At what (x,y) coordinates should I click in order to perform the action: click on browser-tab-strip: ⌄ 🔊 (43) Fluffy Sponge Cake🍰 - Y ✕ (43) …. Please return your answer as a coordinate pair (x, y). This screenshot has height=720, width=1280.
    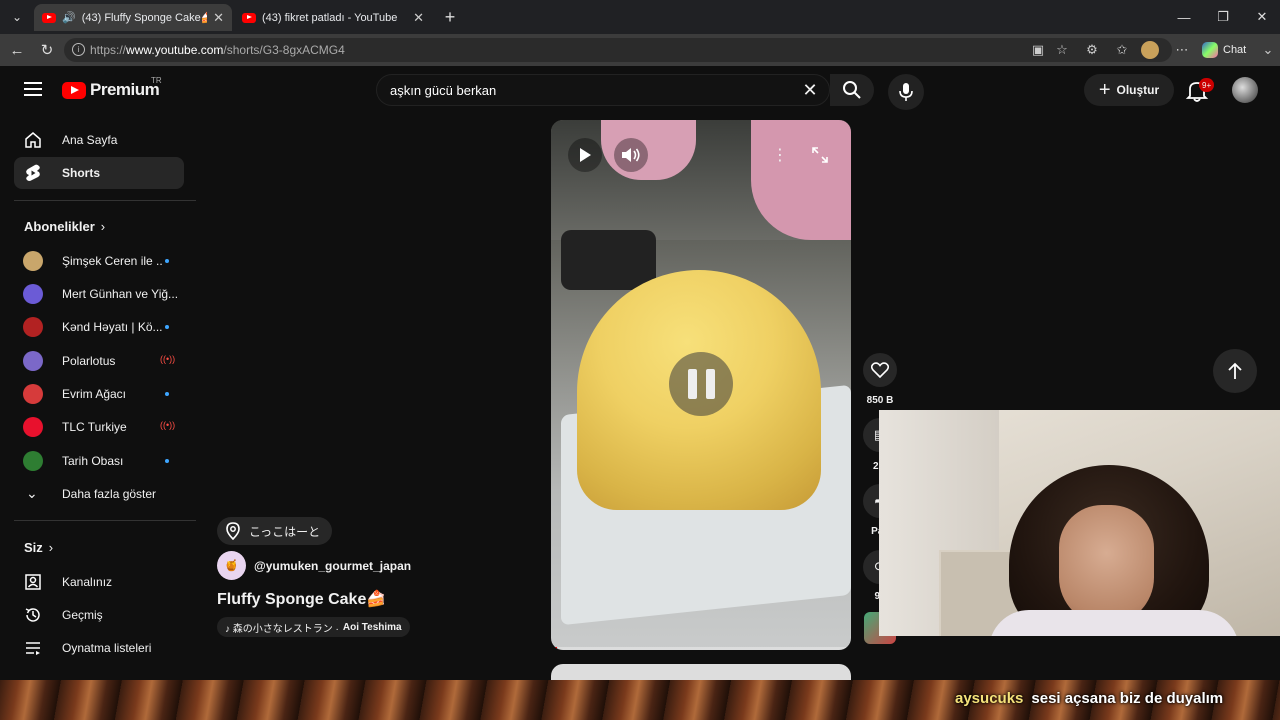
    Looking at the image, I should click on (640, 17).